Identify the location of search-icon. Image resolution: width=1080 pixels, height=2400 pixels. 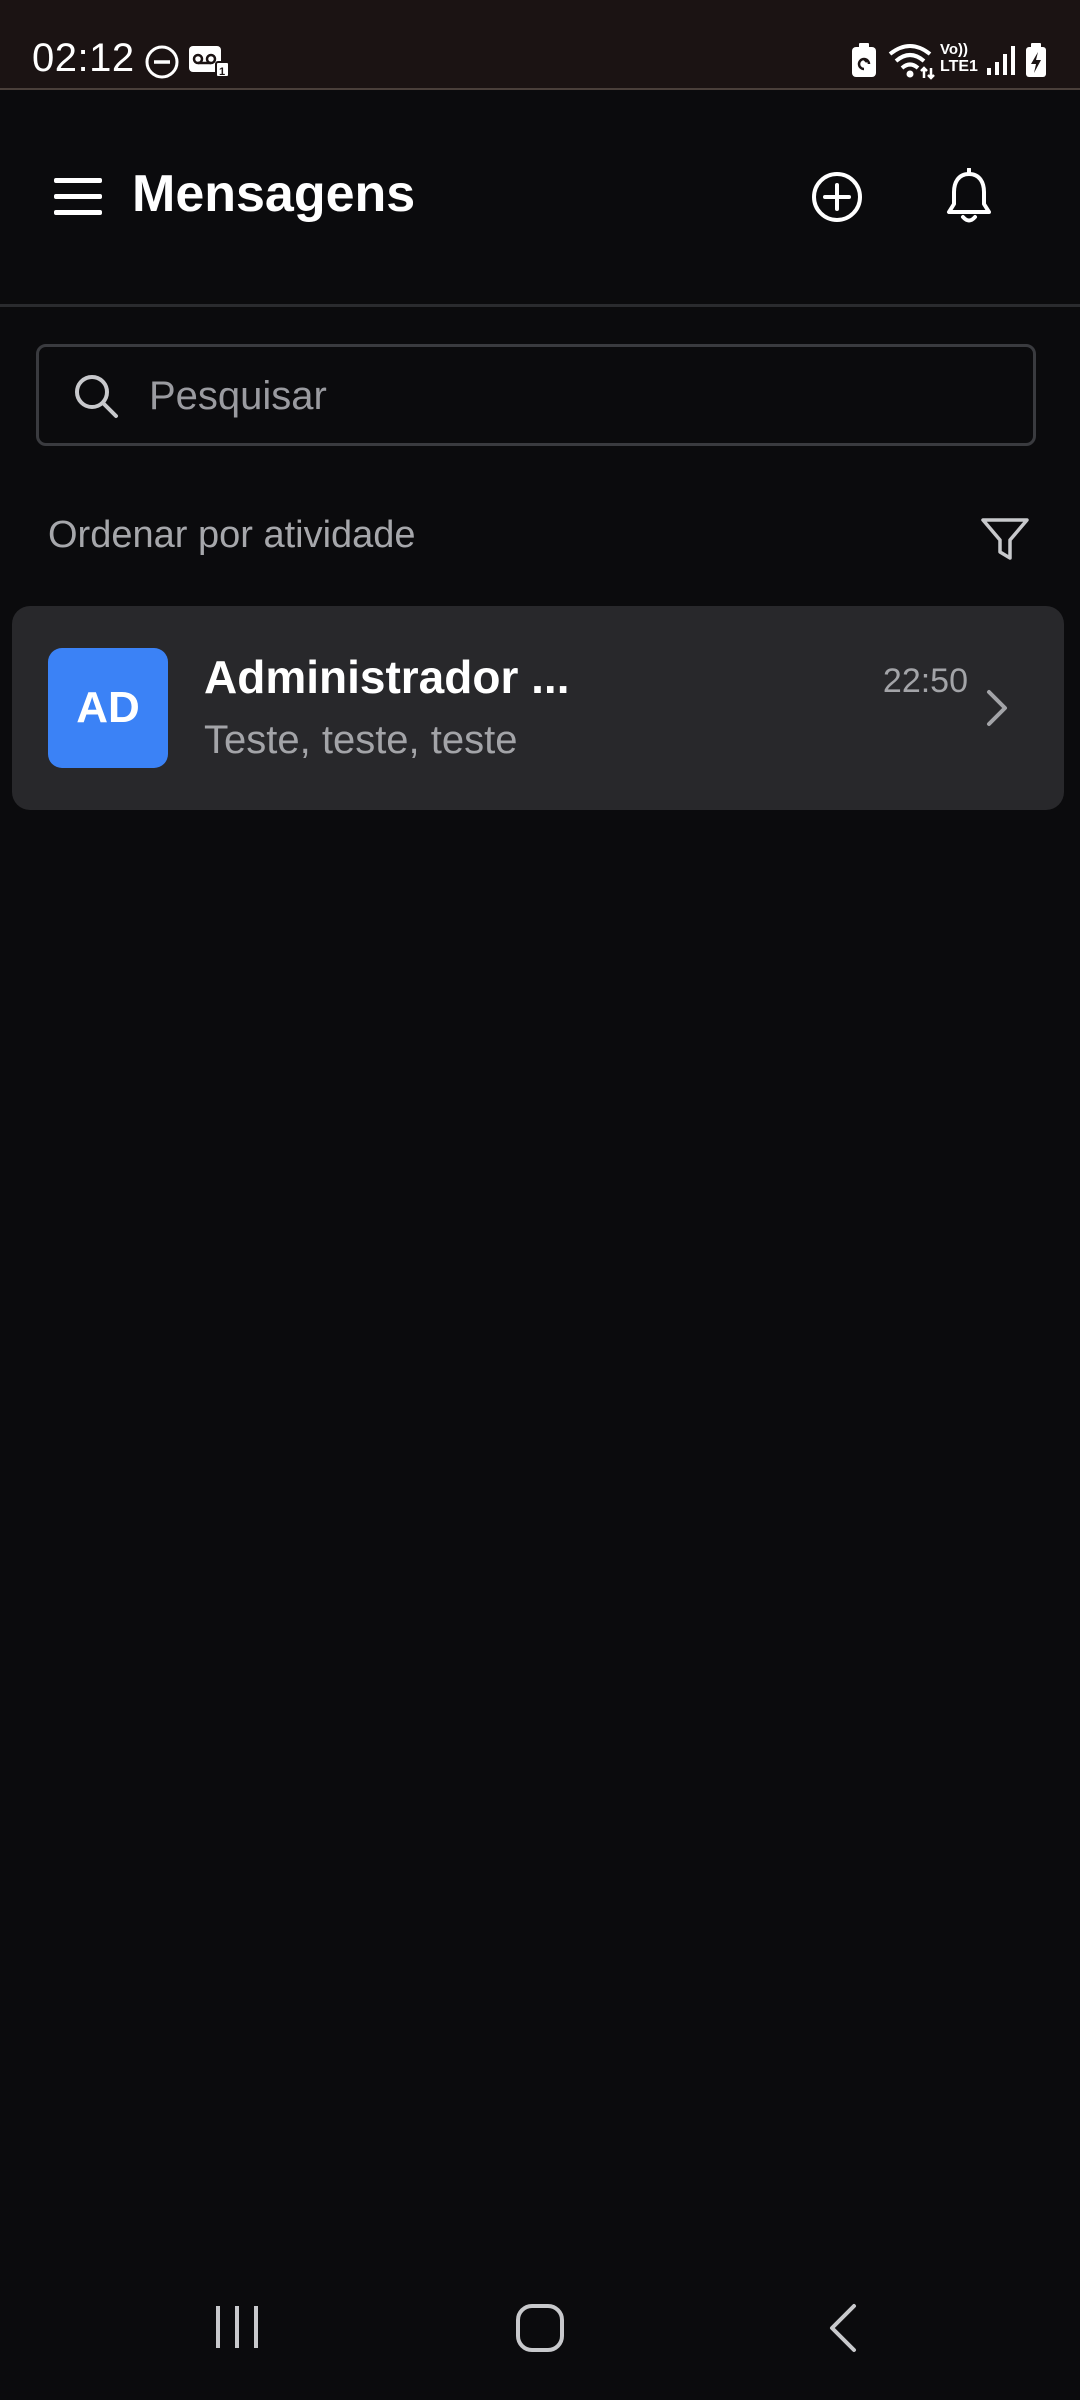
(96, 396).